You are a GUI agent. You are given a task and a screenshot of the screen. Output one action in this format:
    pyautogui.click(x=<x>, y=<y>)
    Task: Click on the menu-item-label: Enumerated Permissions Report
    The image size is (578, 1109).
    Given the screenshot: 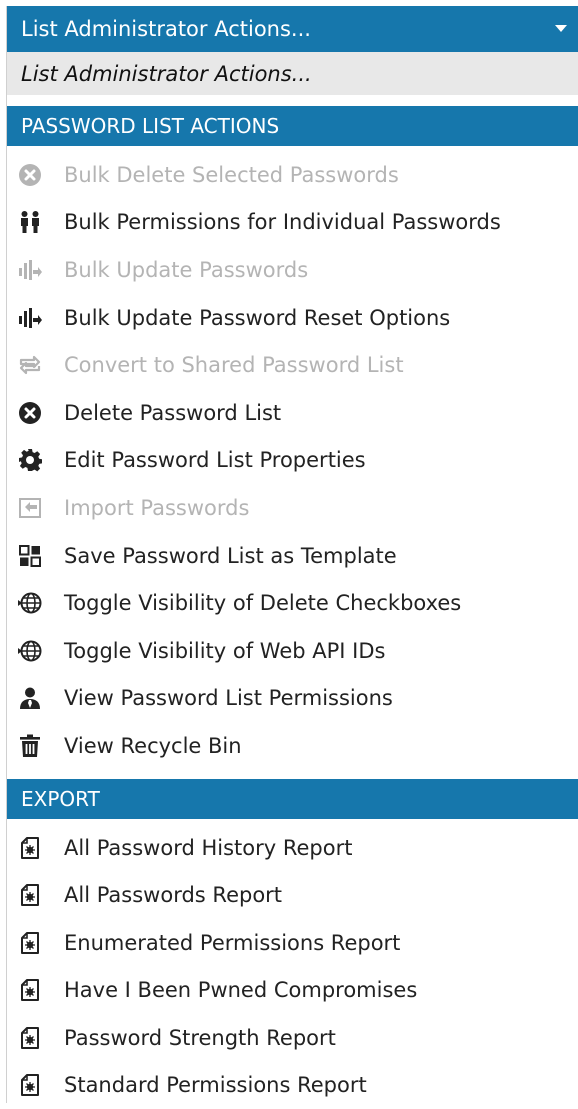 What is the action you would take?
    pyautogui.click(x=232, y=942)
    